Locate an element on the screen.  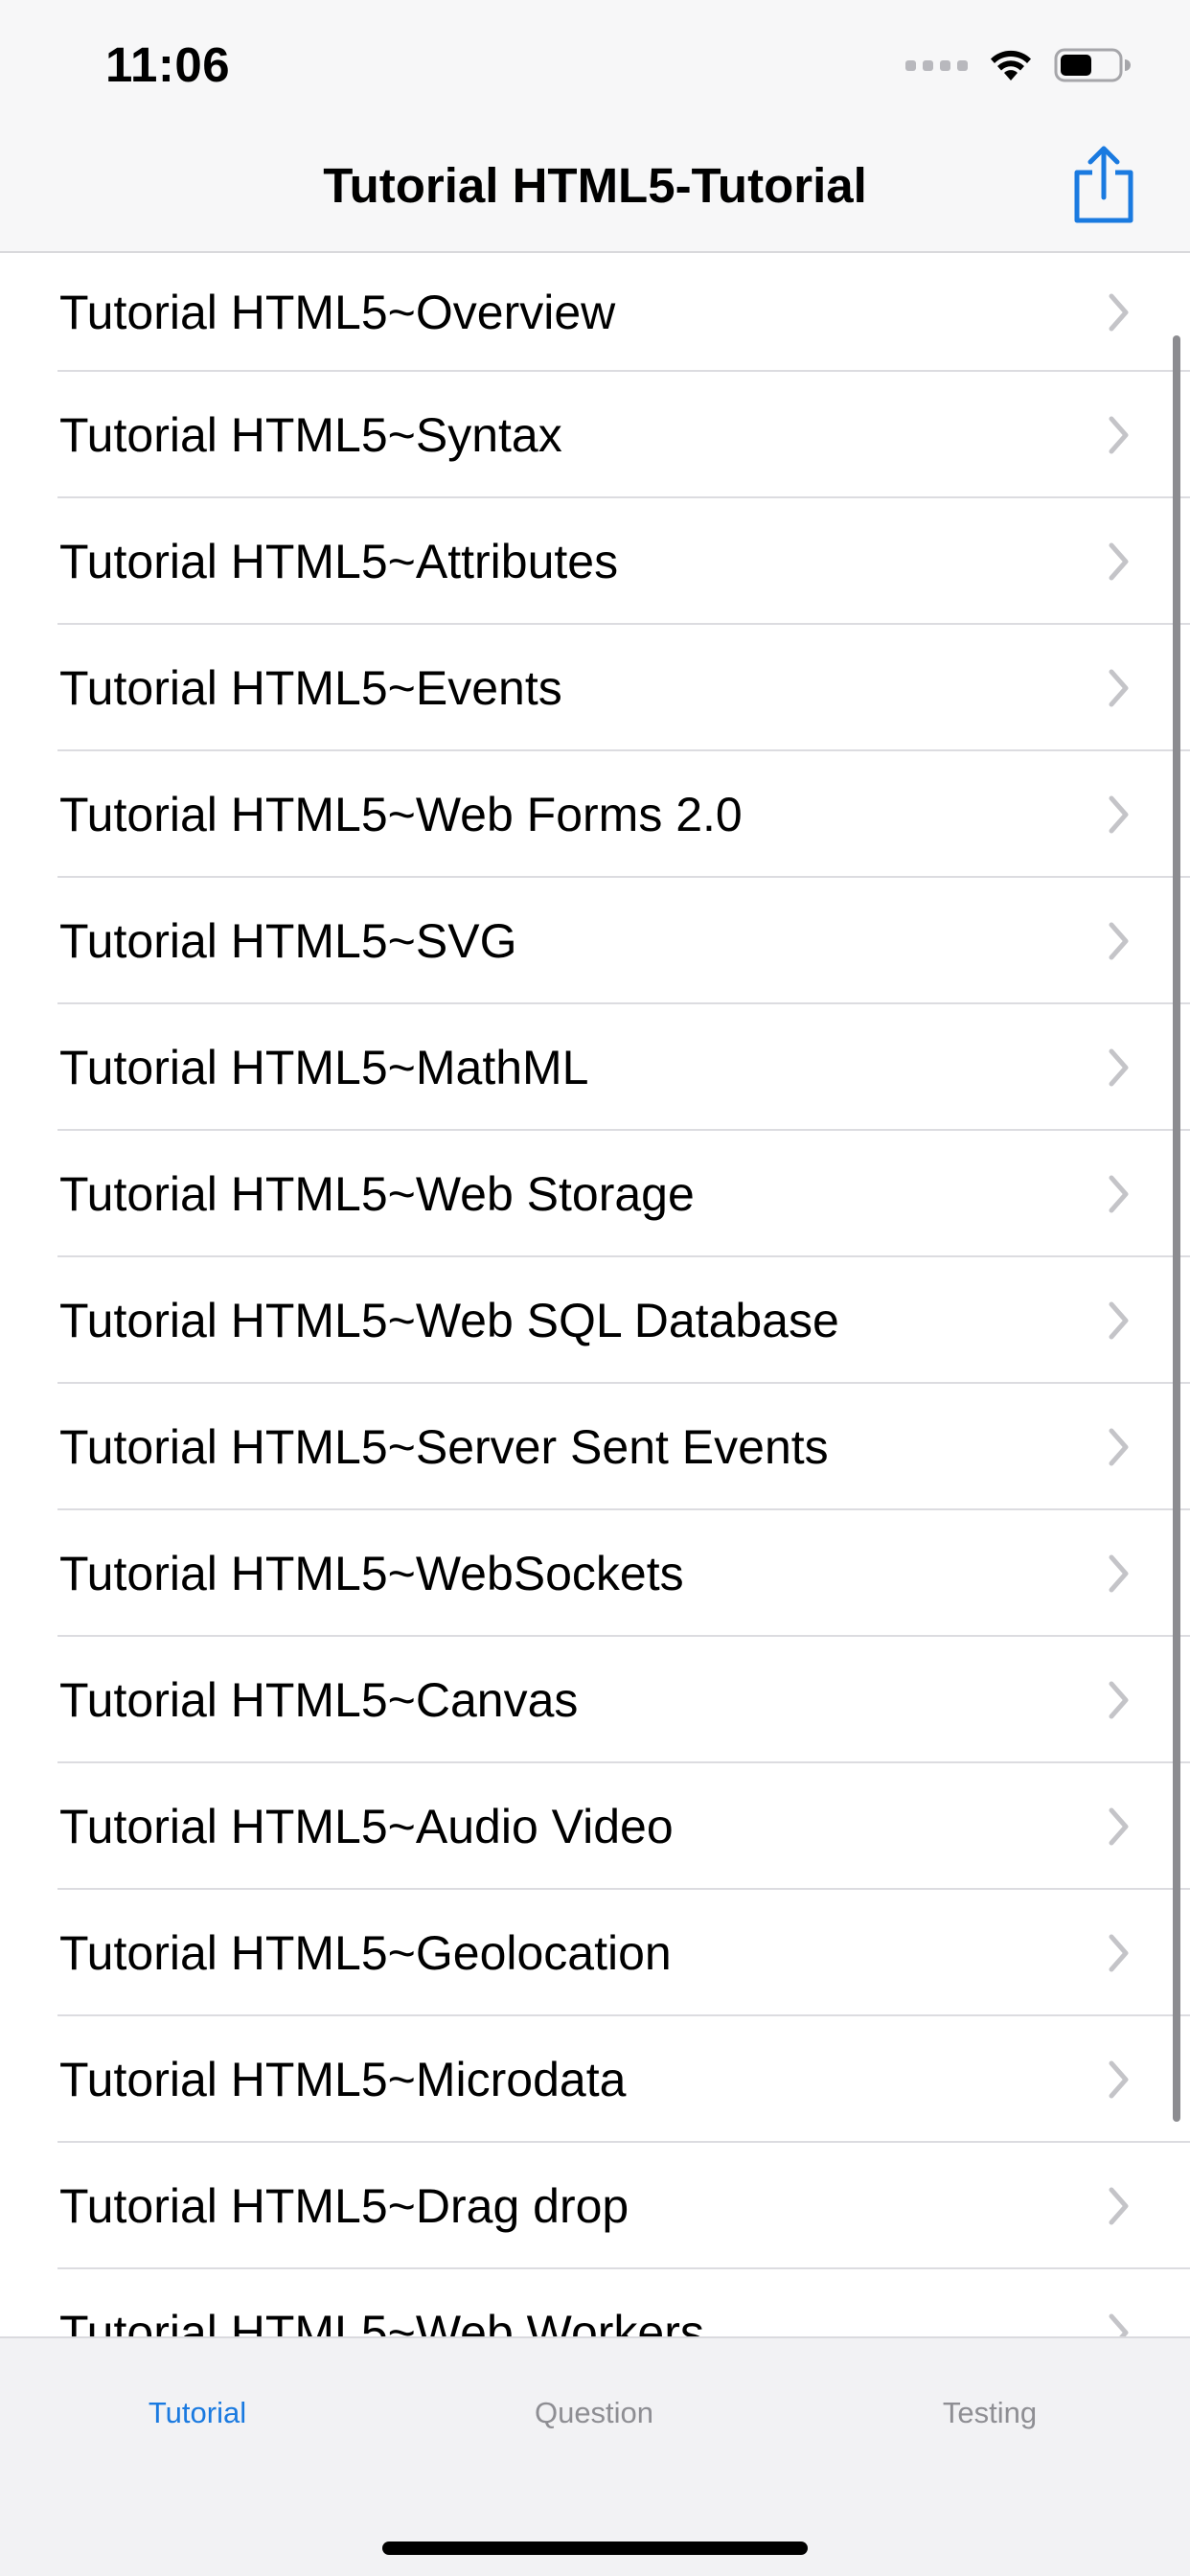
list-item: Tutorial HTML5~Attributes is located at coordinates (595, 561).